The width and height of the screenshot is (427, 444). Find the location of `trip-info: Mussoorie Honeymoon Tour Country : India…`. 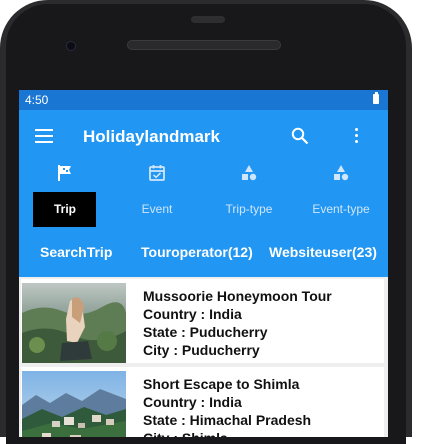

trip-info: Mussoorie Honeymoon Tour Country : India… is located at coordinates (237, 323).